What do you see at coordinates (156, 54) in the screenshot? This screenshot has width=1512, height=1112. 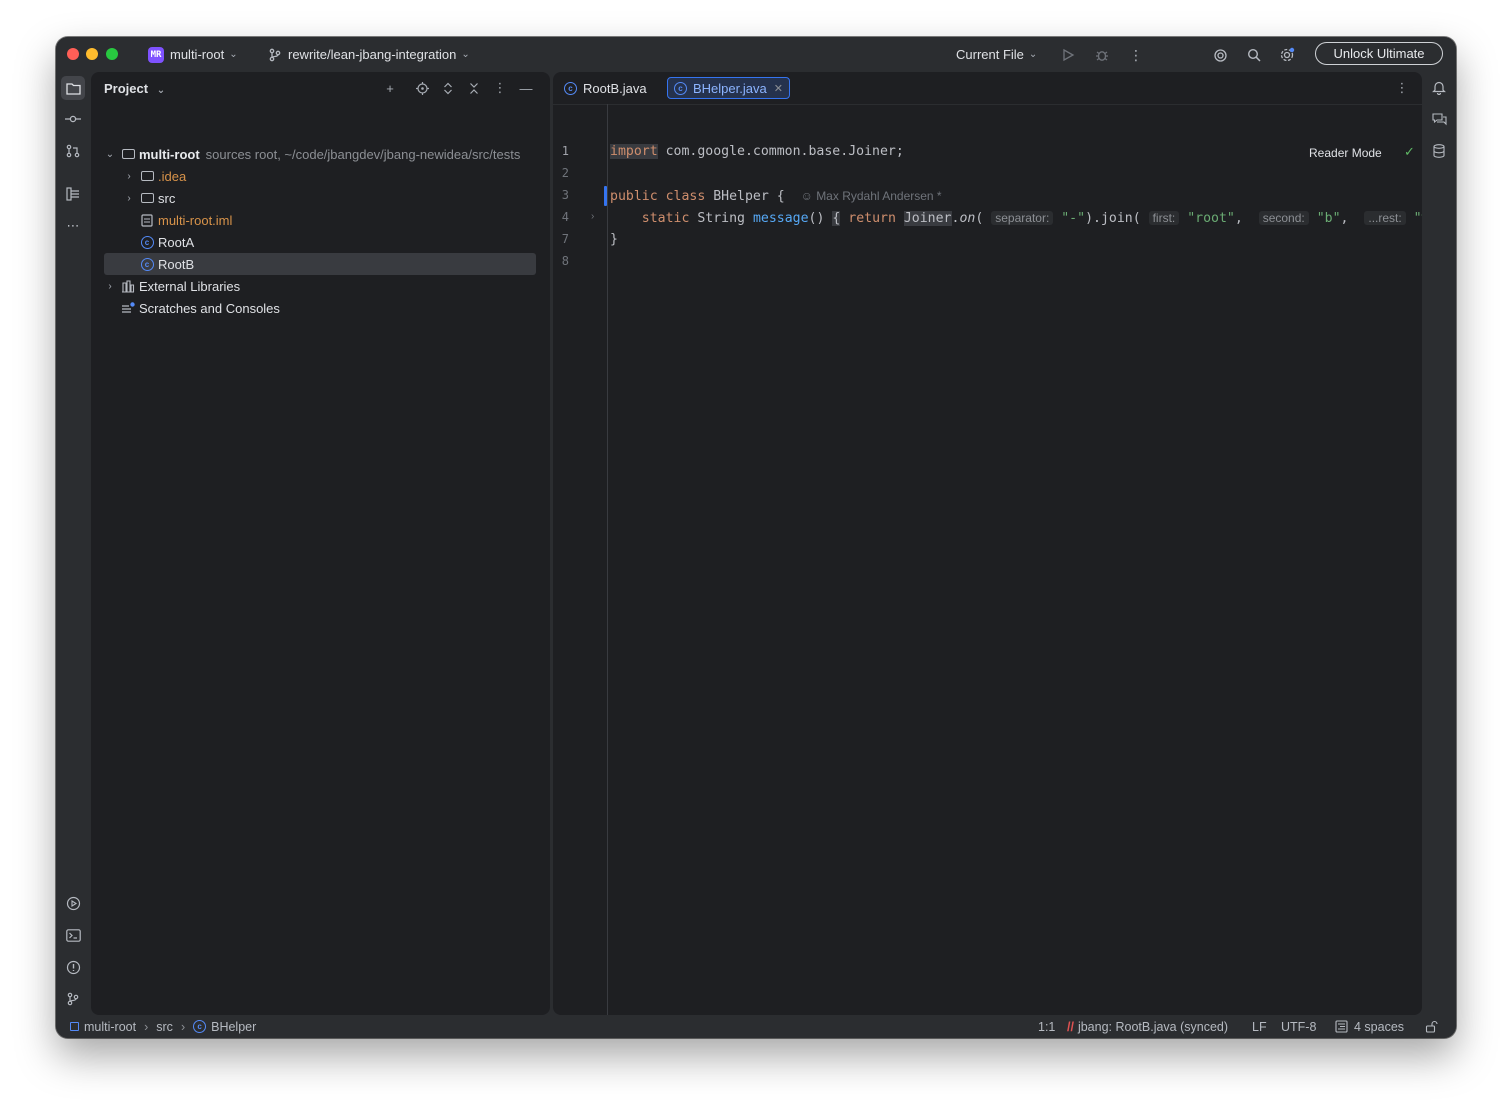 I see `project-badge: MR` at bounding box center [156, 54].